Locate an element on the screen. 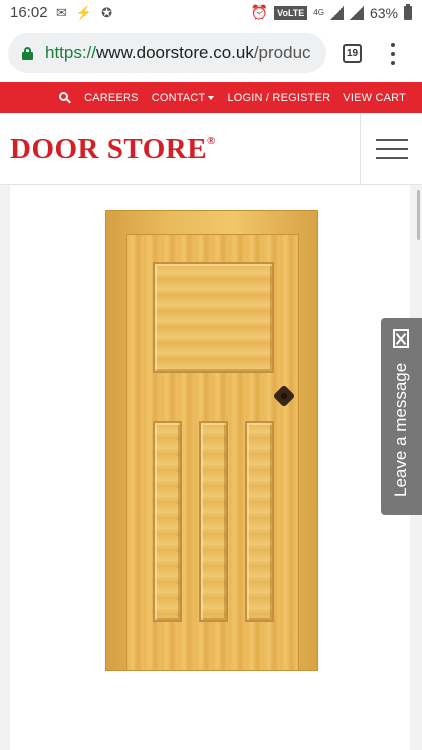 This screenshot has width=422, height=750. clock: 16:02 is located at coordinates (29, 12).